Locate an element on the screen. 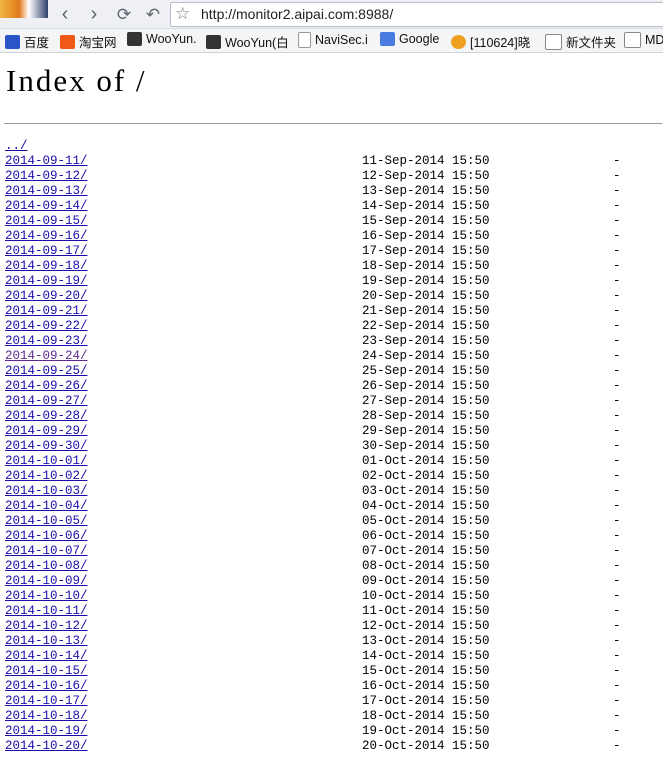 Image resolution: width=663 pixels, height=760 pixels. directory-link: 2014-09-24/ is located at coordinates (46, 356).